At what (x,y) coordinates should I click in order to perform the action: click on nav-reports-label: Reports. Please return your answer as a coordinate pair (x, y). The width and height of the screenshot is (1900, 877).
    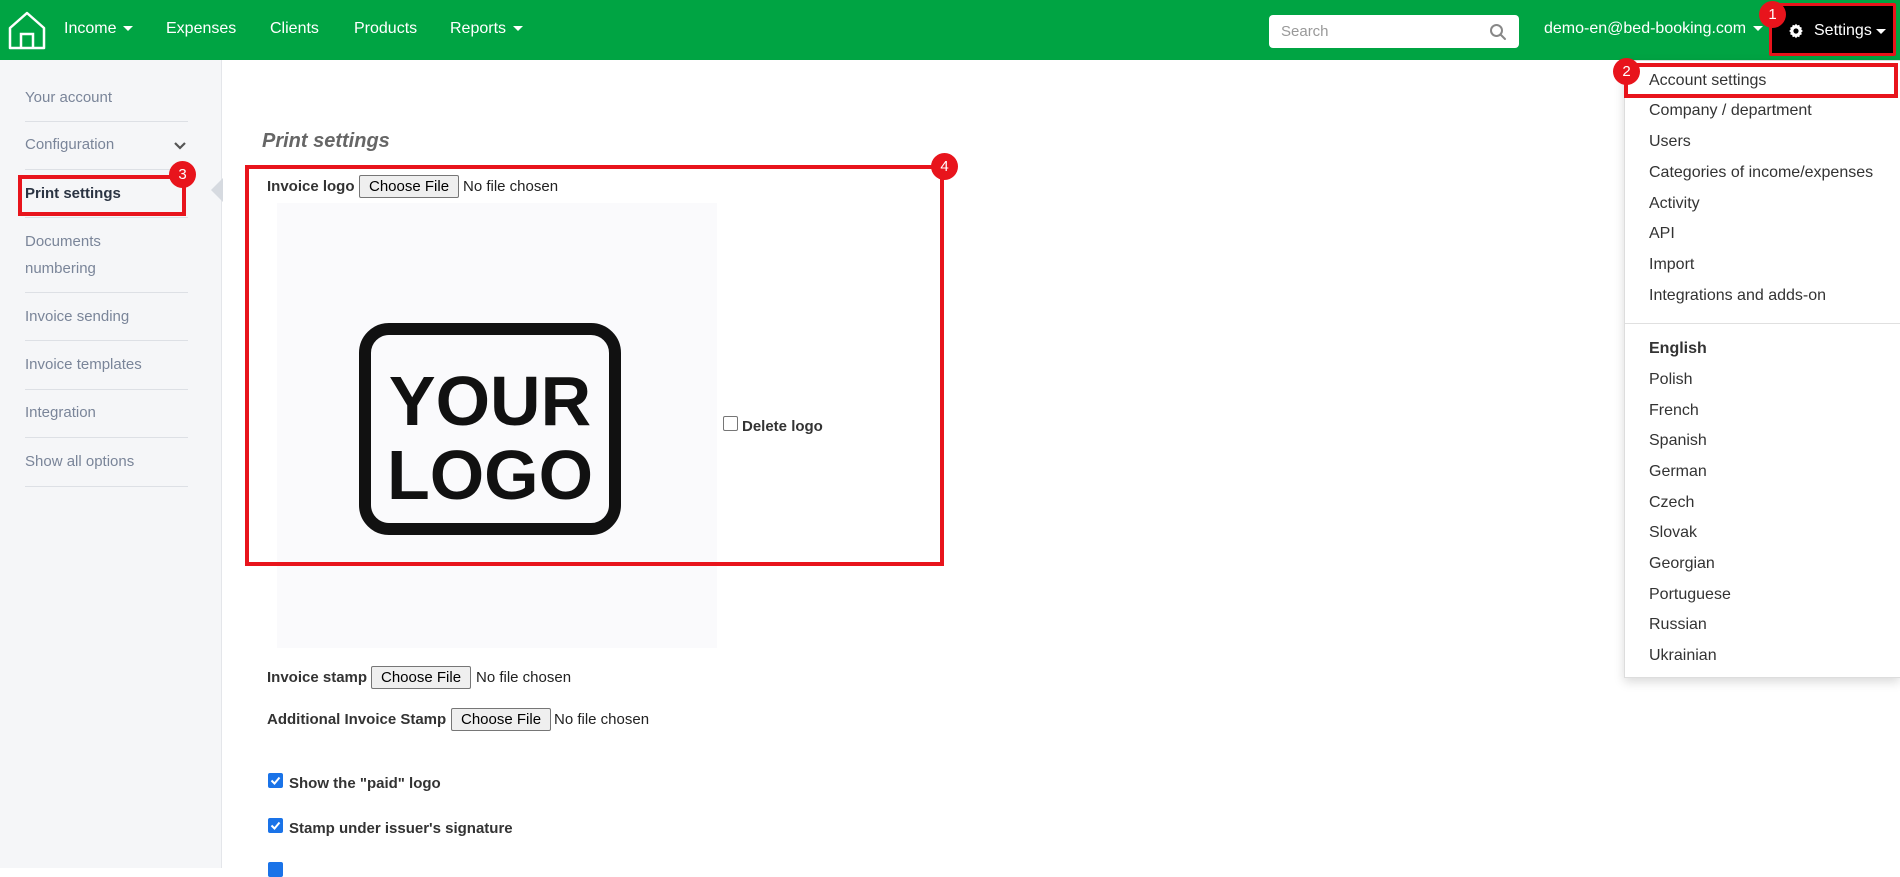
    Looking at the image, I should click on (478, 28).